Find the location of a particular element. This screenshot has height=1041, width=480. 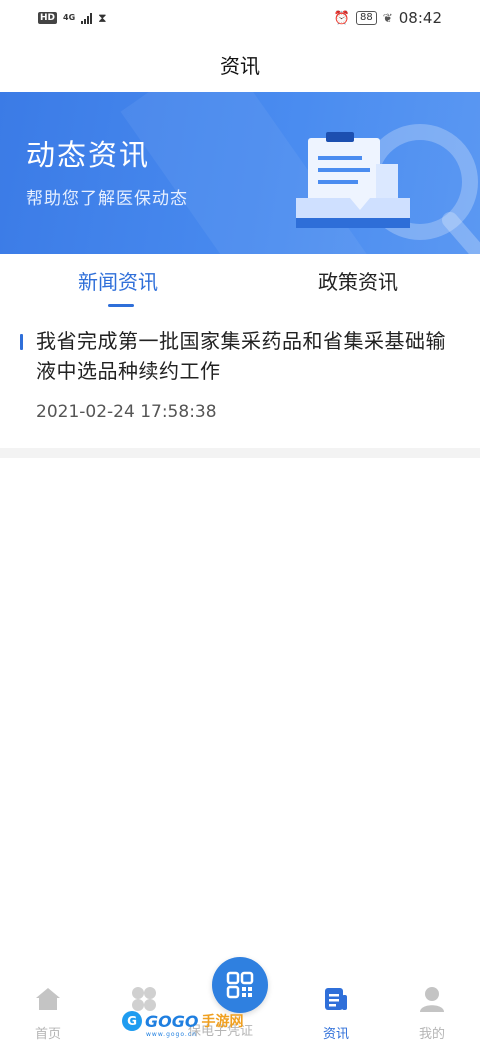

banner-title: 动态资讯 is located at coordinates (88, 155).